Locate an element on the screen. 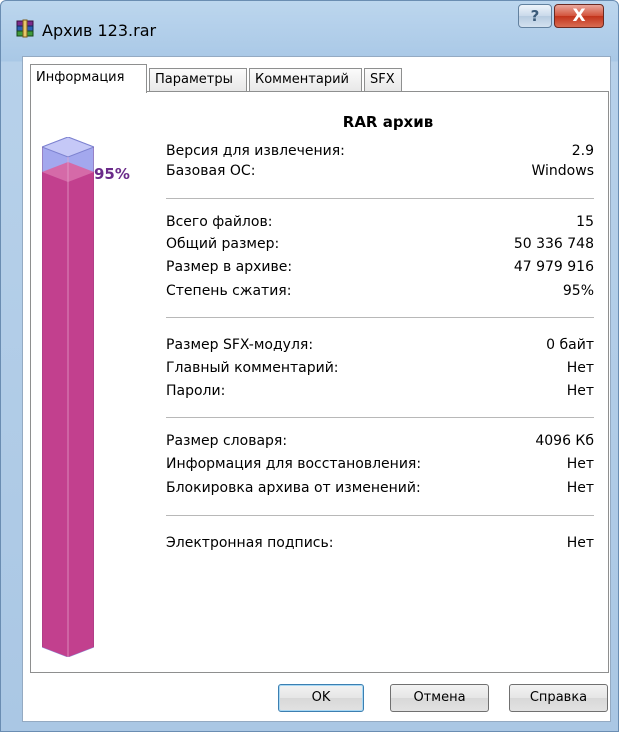  info-label: Размер в архиве: is located at coordinates (229, 267).